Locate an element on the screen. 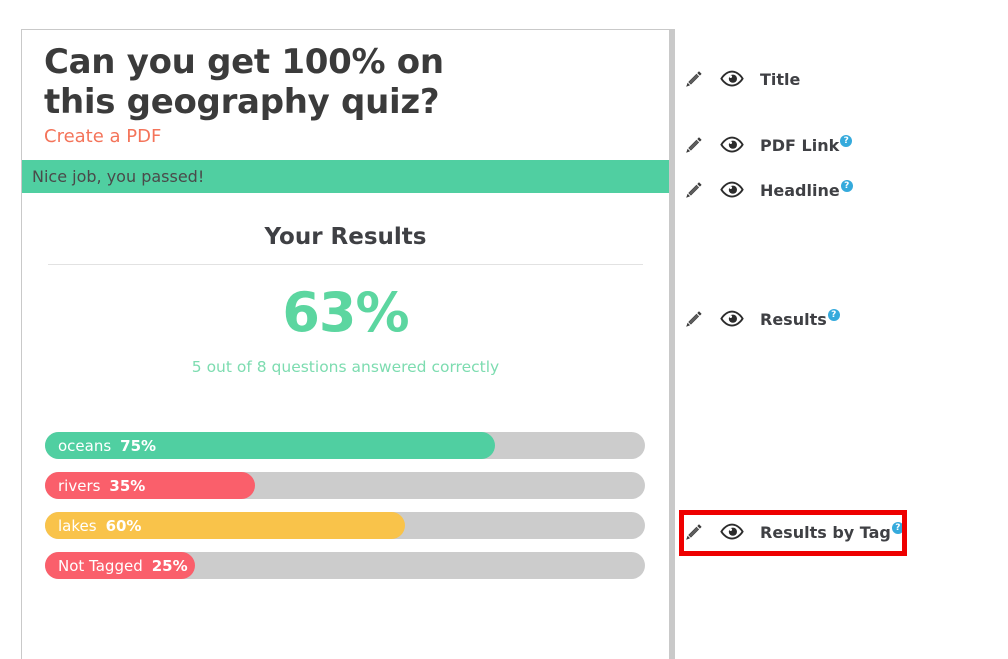 This screenshot has height=659, width=1008. tag-bar-value: 25% is located at coordinates (169, 565).